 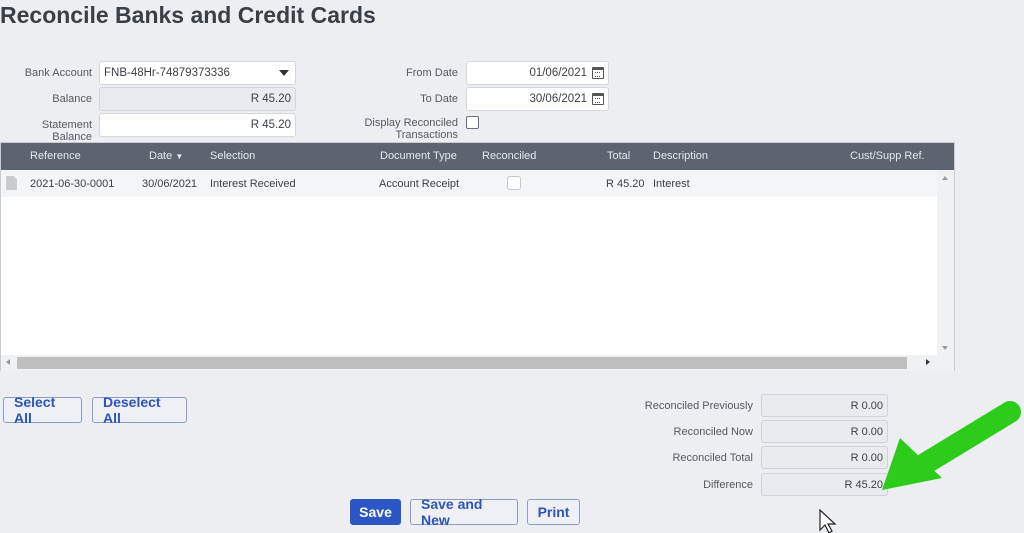 I want to click on column-header-date-label: Date, so click(x=161, y=156).